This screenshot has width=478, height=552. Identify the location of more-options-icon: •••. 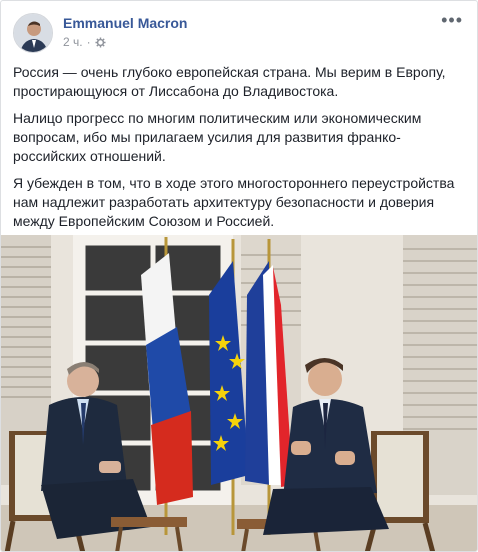
(452, 20).